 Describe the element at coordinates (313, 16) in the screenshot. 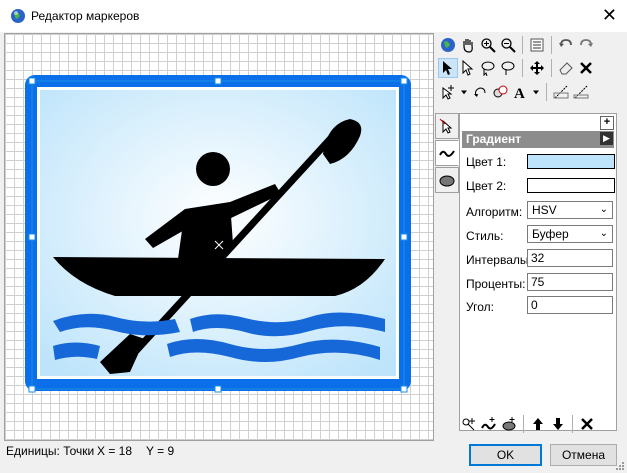

I see `title-bar: Редактор маркеров ✕` at that location.